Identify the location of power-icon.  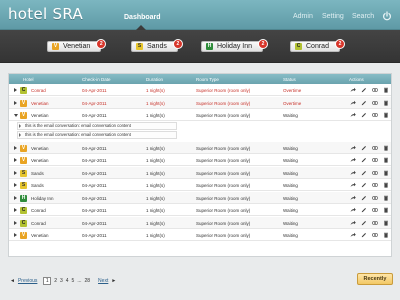
(387, 17).